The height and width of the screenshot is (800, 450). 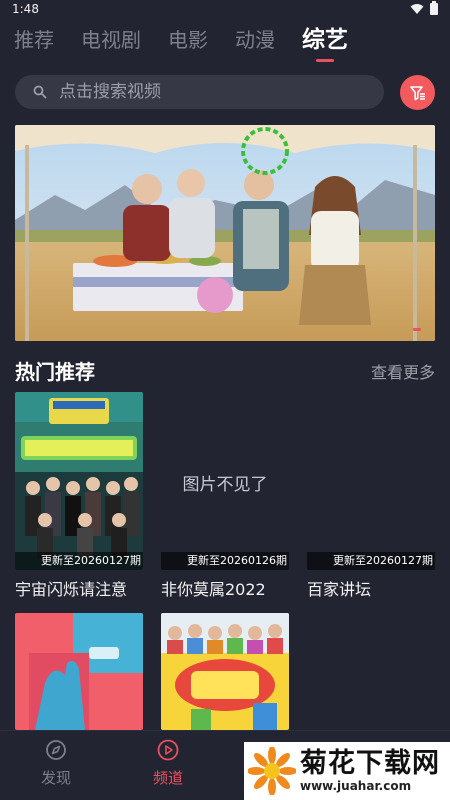 What do you see at coordinates (111, 42) in the screenshot?
I see `tab-tv-series: 电视剧` at bounding box center [111, 42].